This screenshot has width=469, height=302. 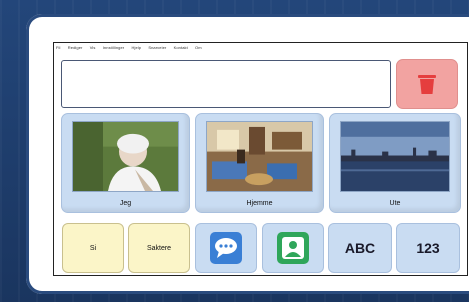 I want to click on speech-bubble-icon, so click(x=226, y=248).